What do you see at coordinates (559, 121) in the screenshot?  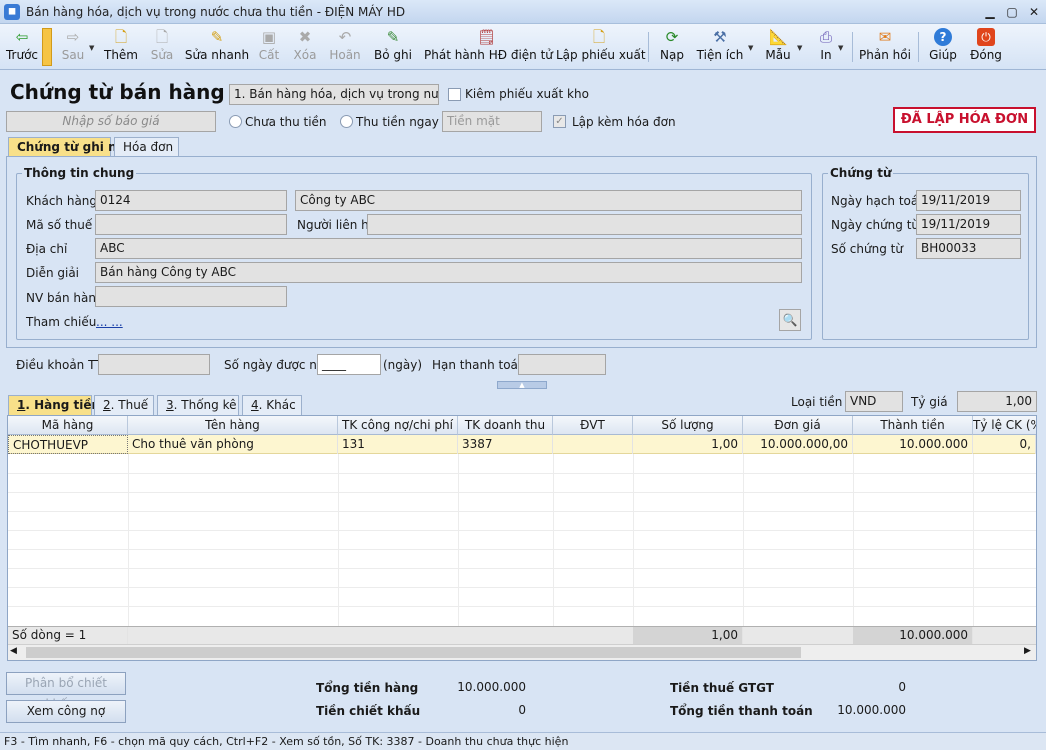 I see `with-invoice-checkbox: ✓` at bounding box center [559, 121].